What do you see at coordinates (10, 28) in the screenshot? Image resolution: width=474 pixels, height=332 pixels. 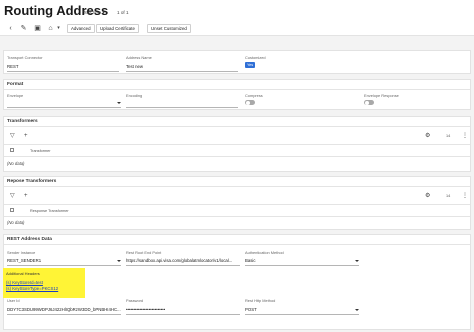 I see `back-icon: ‹` at bounding box center [10, 28].